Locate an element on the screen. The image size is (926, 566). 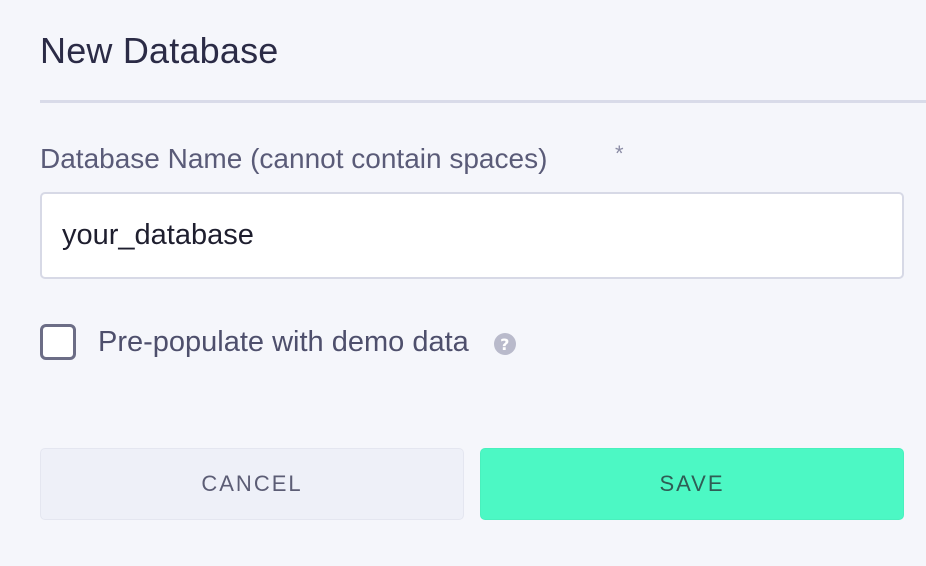
demo-data-label: Pre-populate with demo data is located at coordinates (283, 342).